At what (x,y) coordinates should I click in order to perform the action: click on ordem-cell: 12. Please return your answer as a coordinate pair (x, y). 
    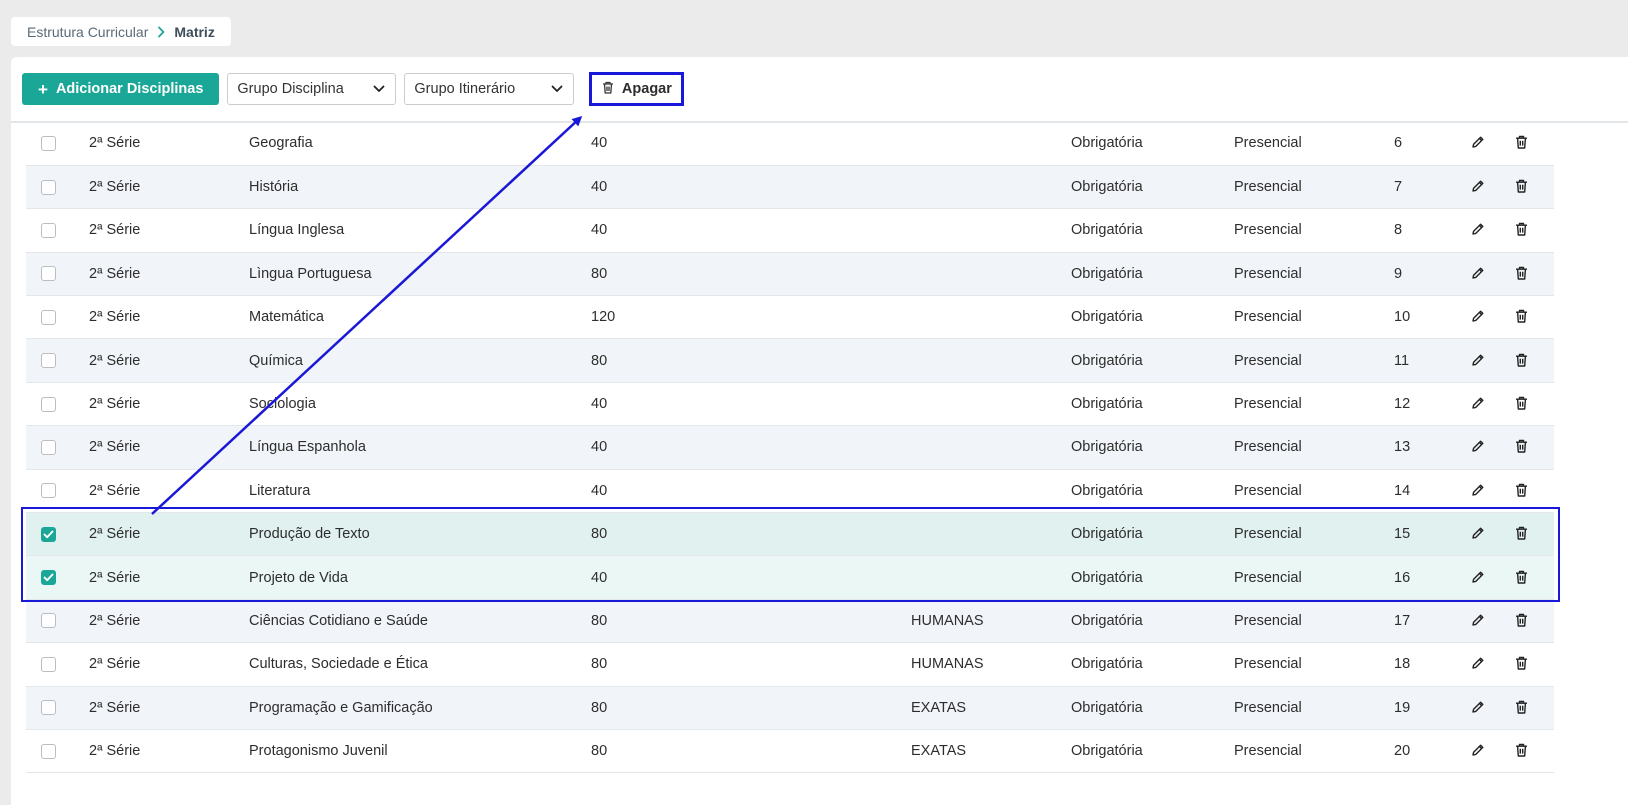
    Looking at the image, I should click on (1431, 404).